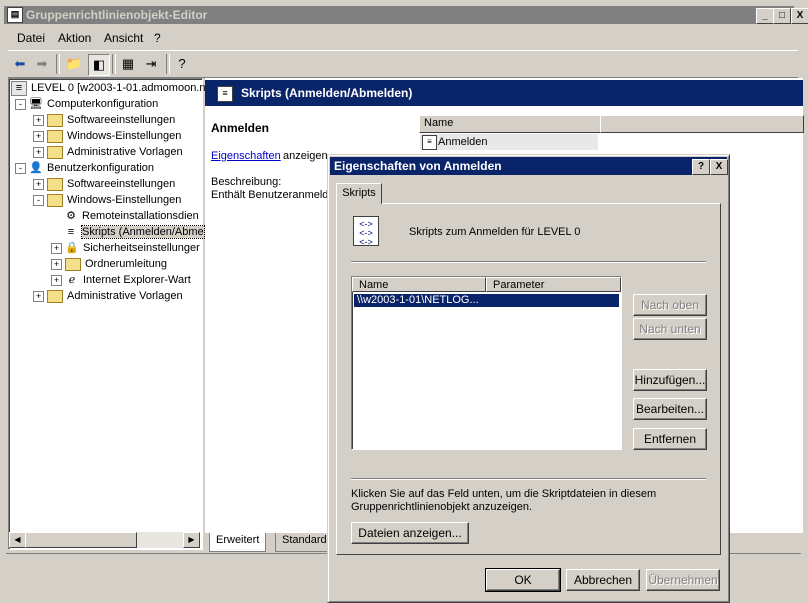 The width and height of the screenshot is (808, 603). Describe the element at coordinates (702, 124) in the screenshot. I see `column-header-empty` at that location.